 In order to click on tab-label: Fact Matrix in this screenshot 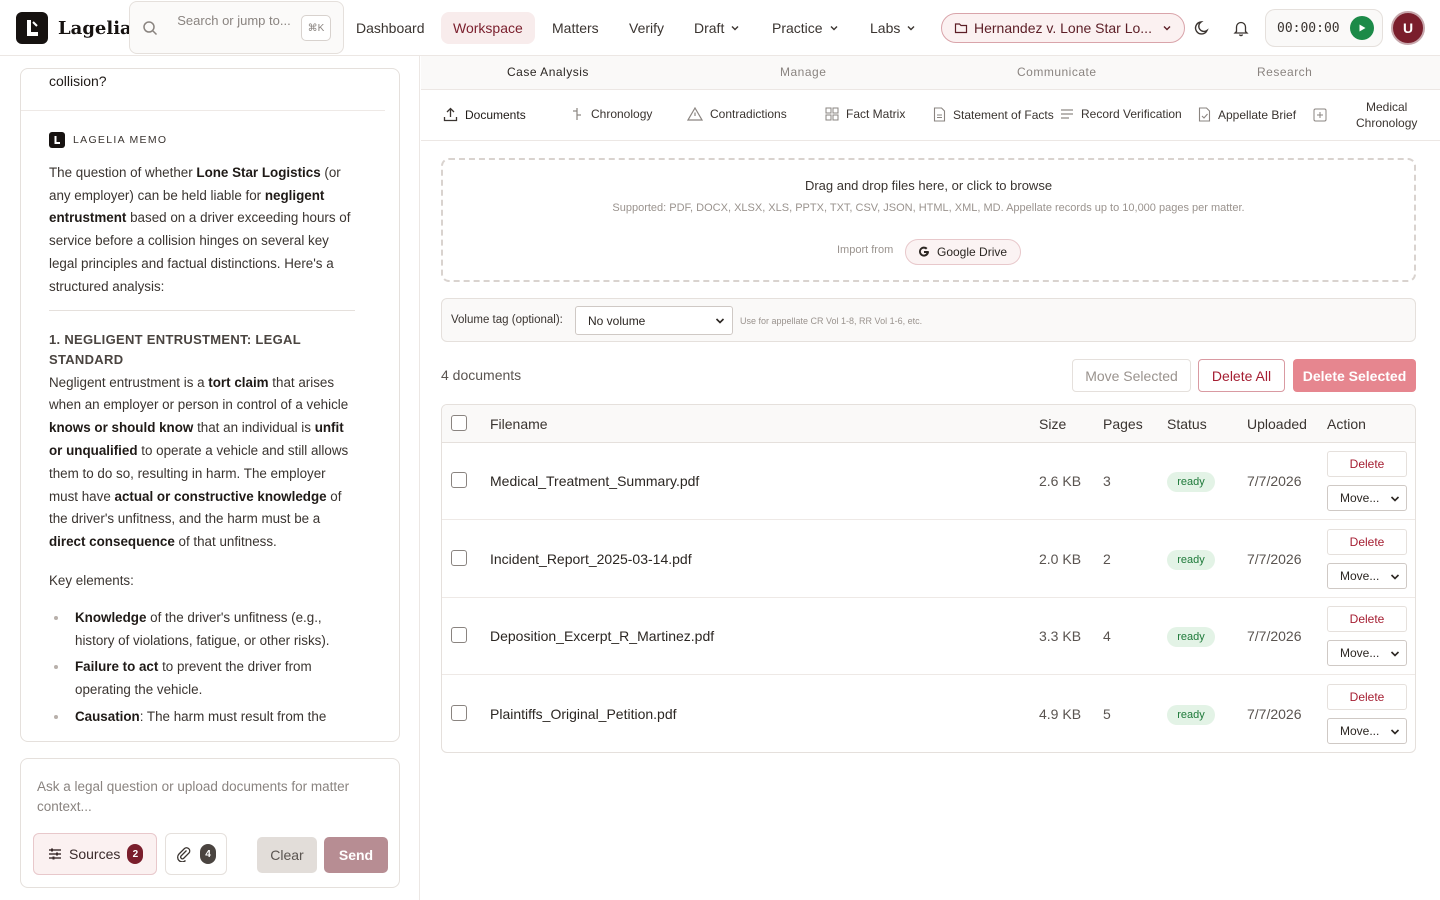, I will do `click(876, 114)`.